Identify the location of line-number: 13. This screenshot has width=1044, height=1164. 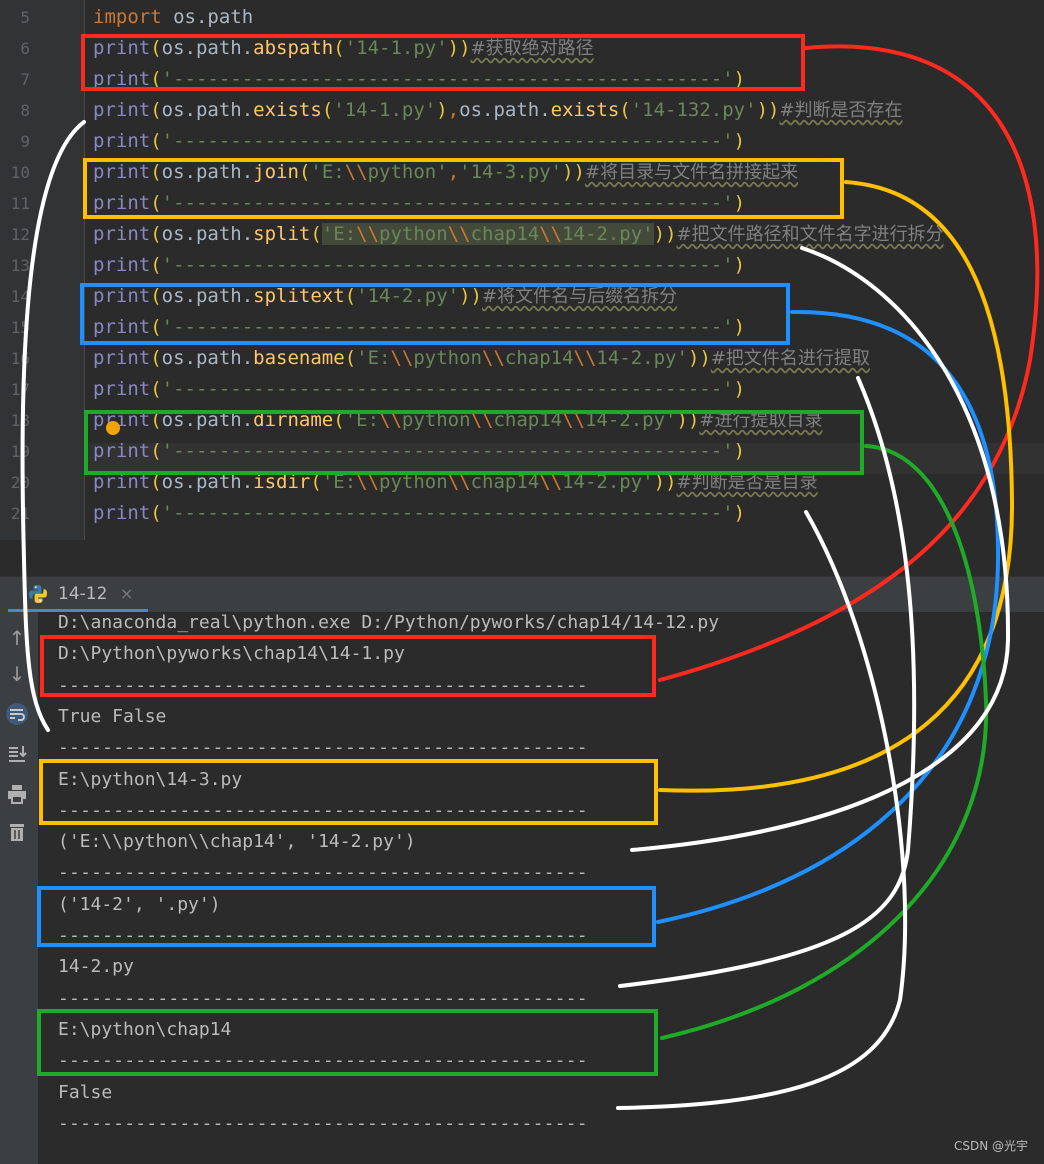
(20, 265).